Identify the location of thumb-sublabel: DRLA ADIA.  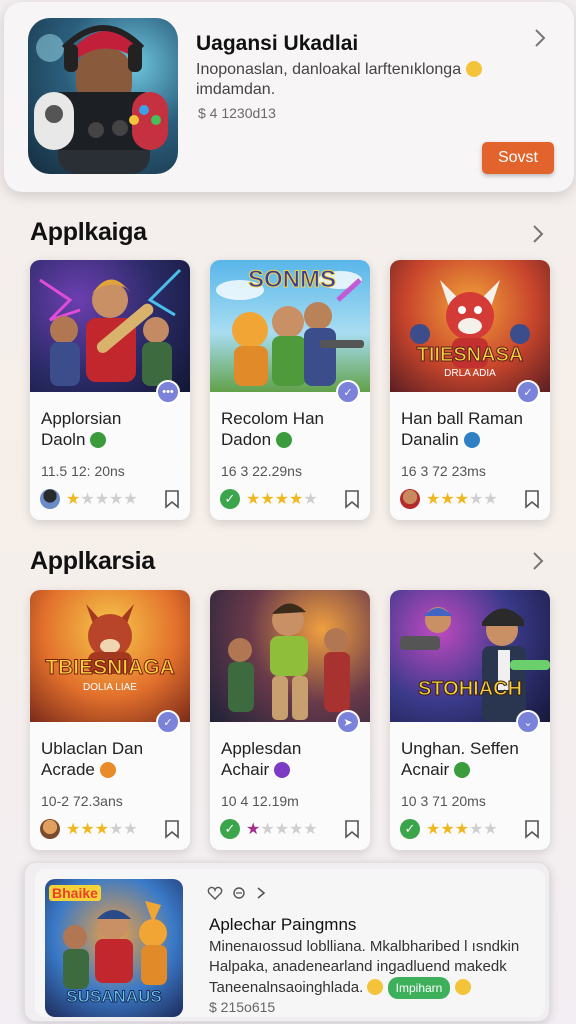
(470, 373).